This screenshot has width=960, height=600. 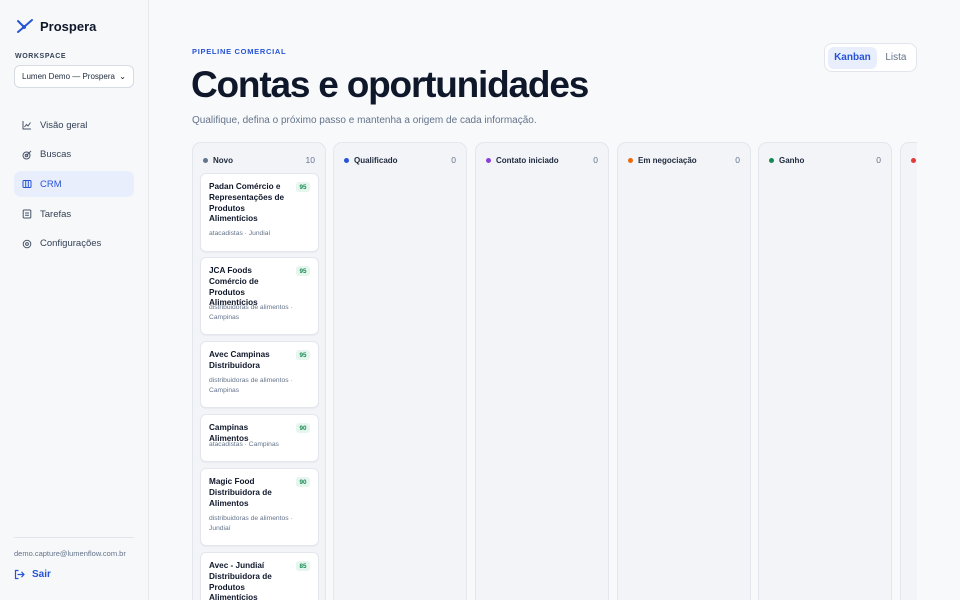 What do you see at coordinates (26, 125) in the screenshot?
I see `chart-icon` at bounding box center [26, 125].